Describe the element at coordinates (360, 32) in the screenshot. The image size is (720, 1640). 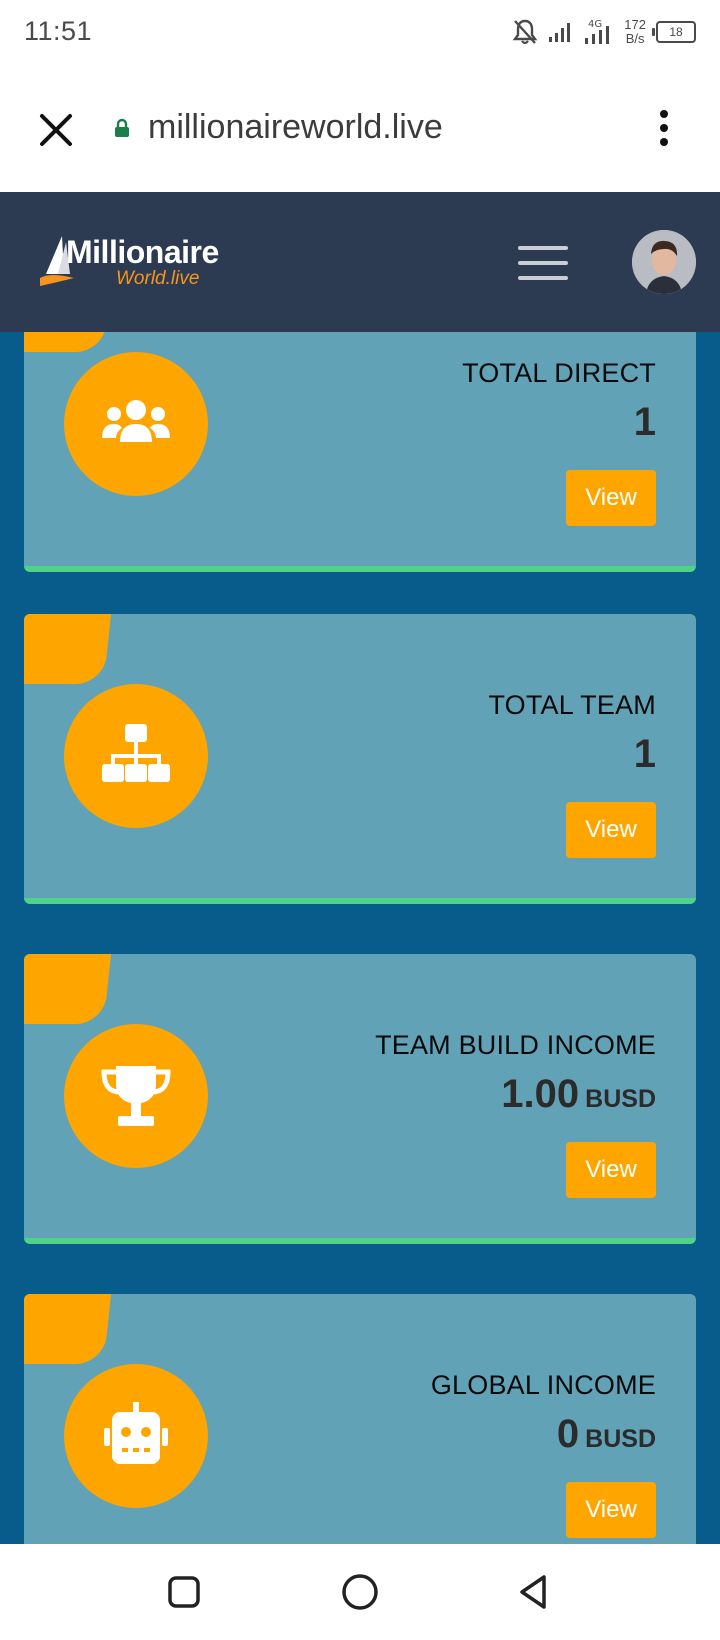
I see `status-bar: 11:51 4G 172 B/s 18` at that location.